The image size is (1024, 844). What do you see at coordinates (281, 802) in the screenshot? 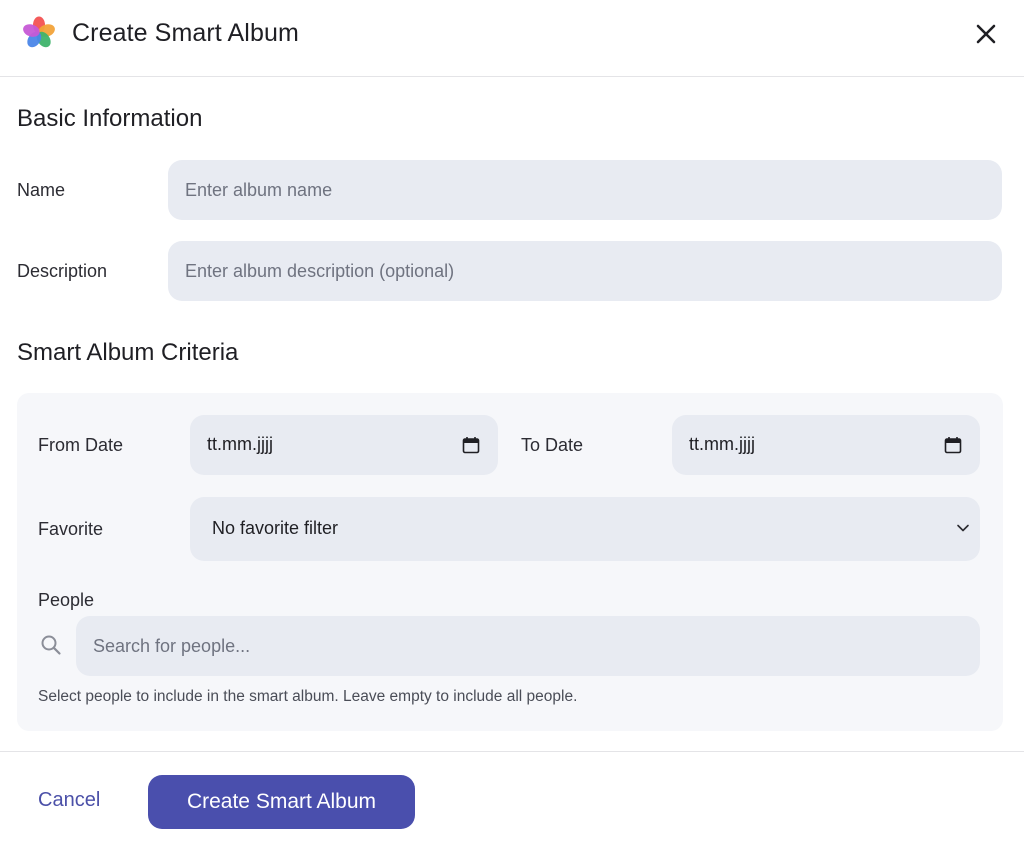
I see `create-smart-album-button: Create Smart Album` at bounding box center [281, 802].